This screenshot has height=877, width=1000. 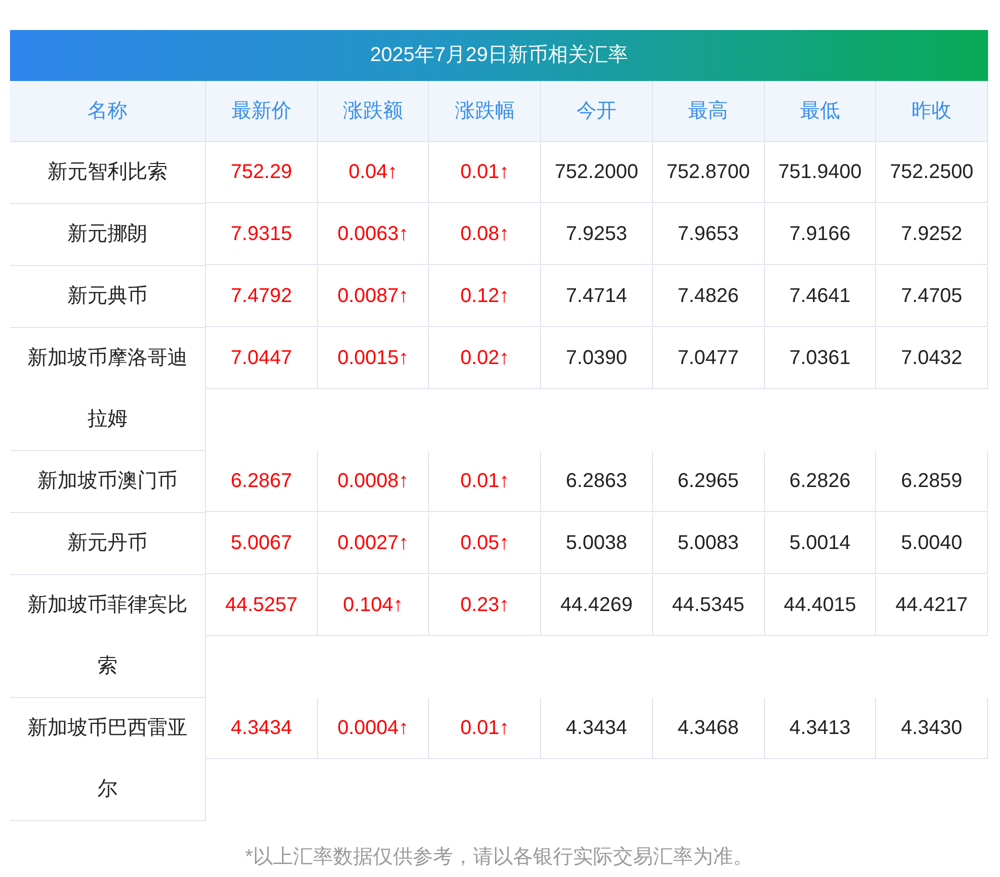 What do you see at coordinates (485, 543) in the screenshot?
I see `rate-cell: 0.05↑` at bounding box center [485, 543].